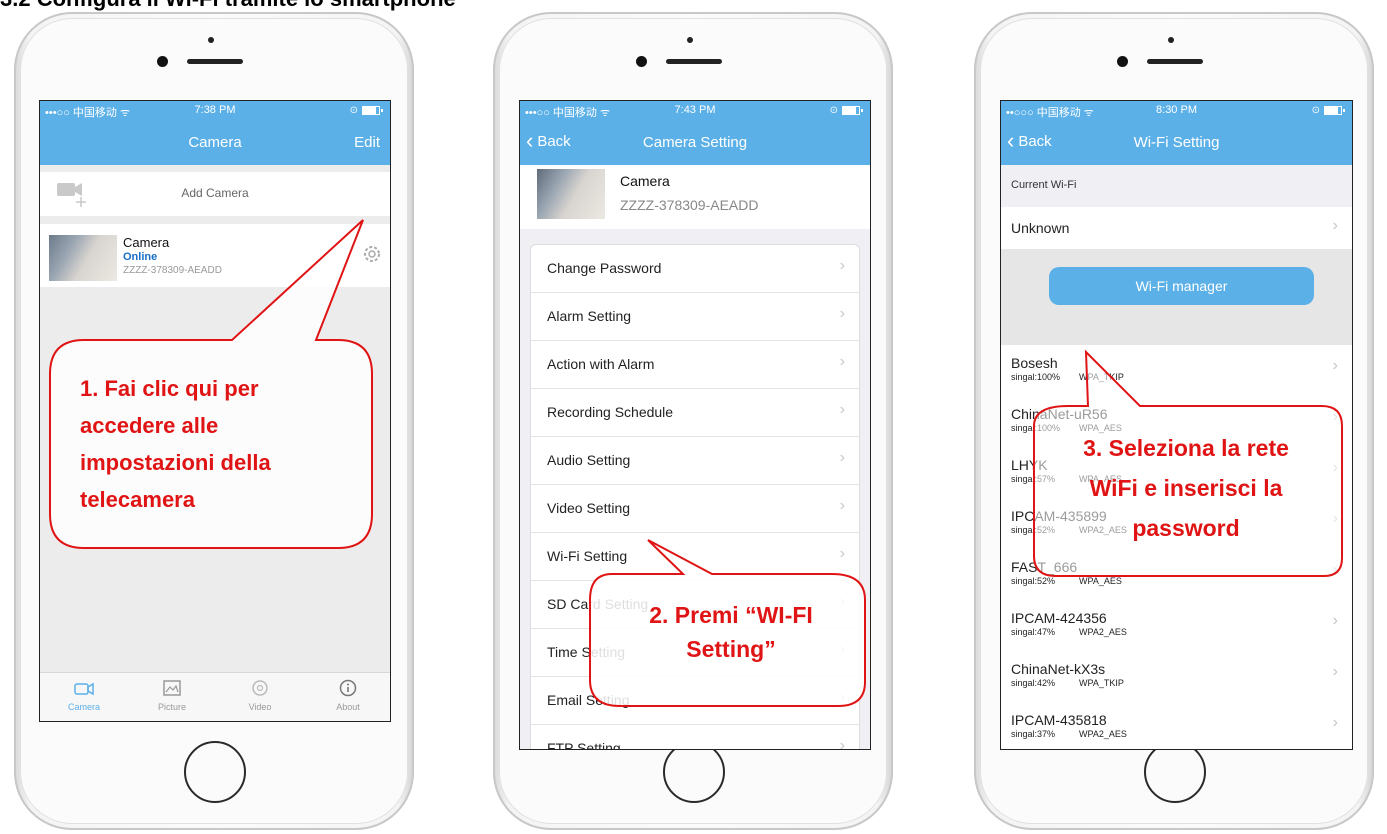  Describe the element at coordinates (84, 689) in the screenshot. I see `camera-tab-icon` at that location.